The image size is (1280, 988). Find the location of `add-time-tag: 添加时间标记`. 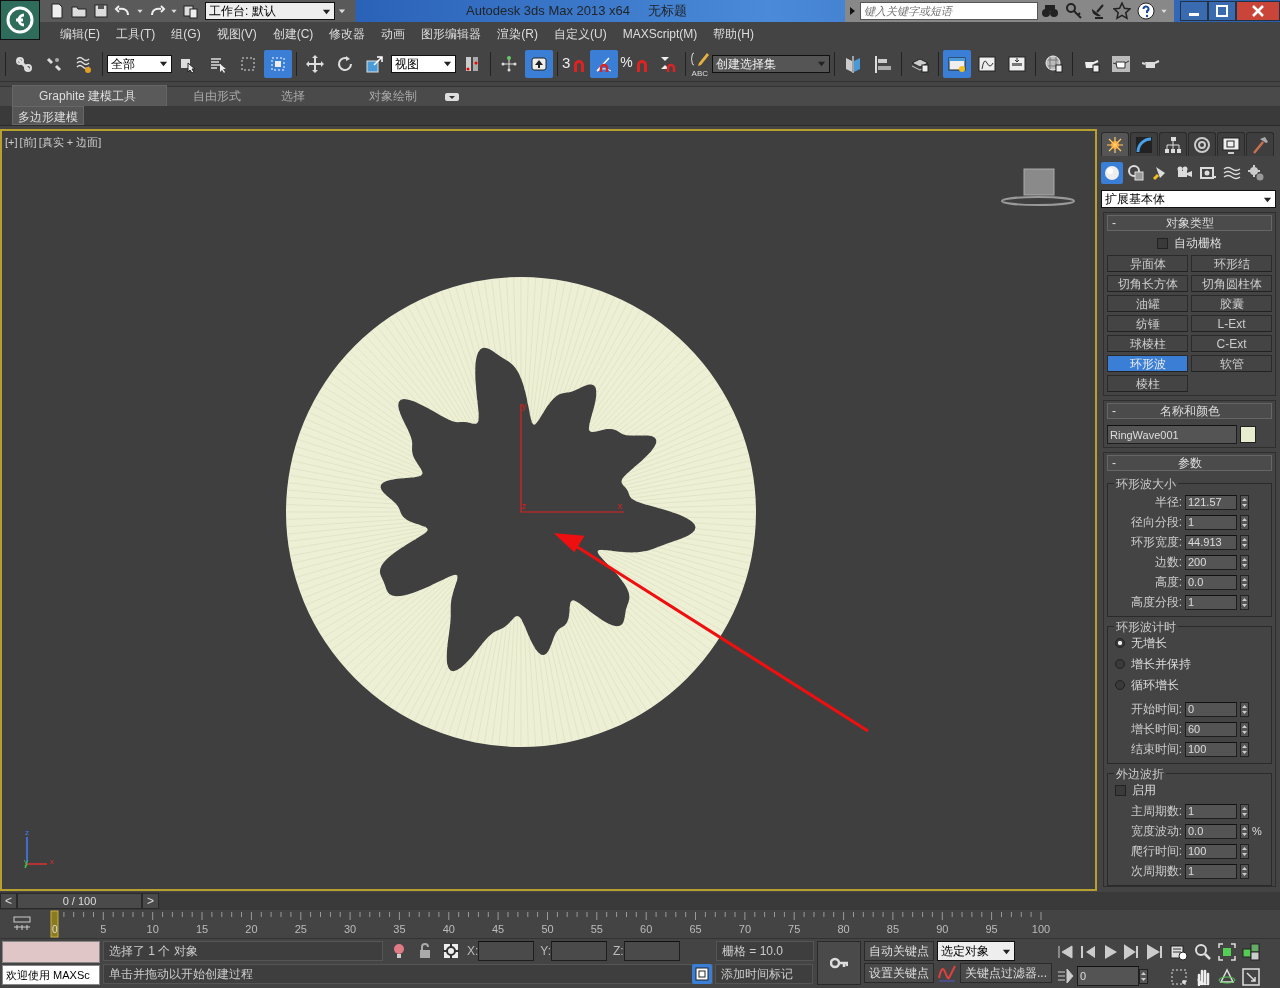

add-time-tag: 添加时间标记 is located at coordinates (764, 974).